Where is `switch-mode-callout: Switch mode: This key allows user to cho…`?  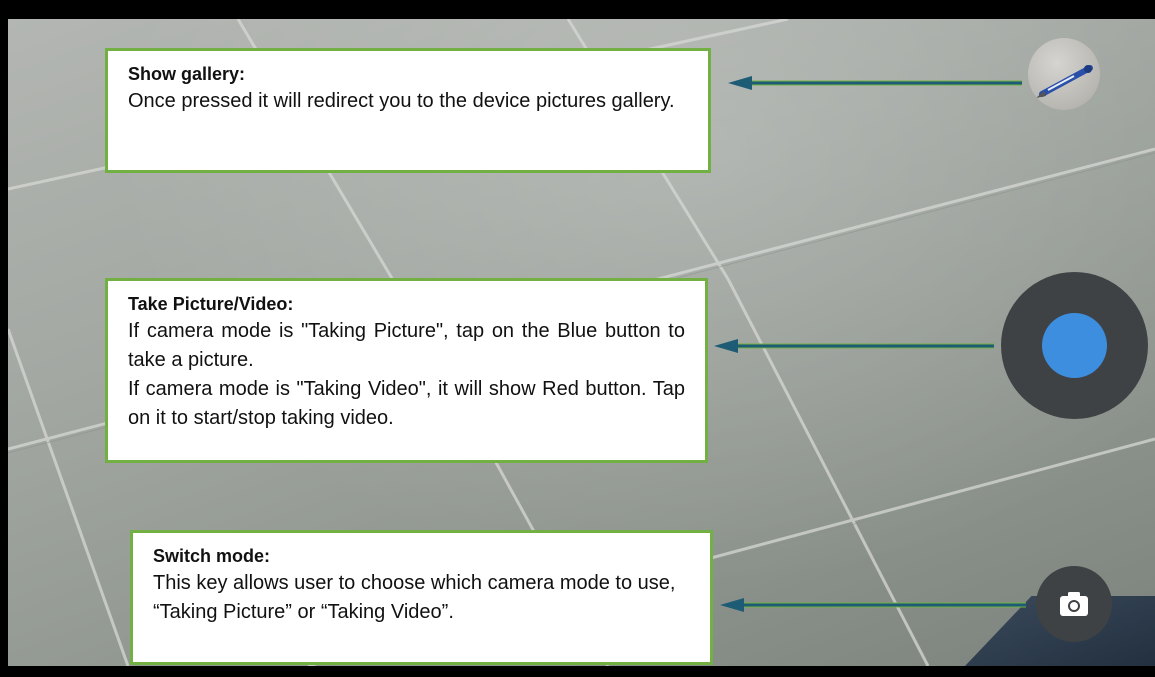 switch-mode-callout: Switch mode: This key allows user to cho… is located at coordinates (421, 597).